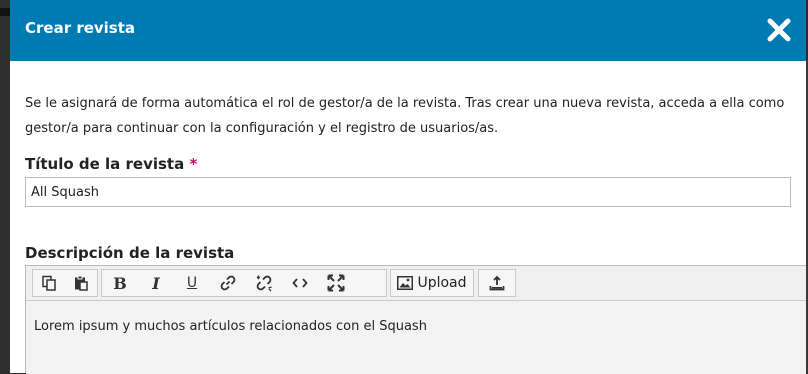 Image resolution: width=808 pixels, height=374 pixels. I want to click on italic-button: I, so click(156, 283).